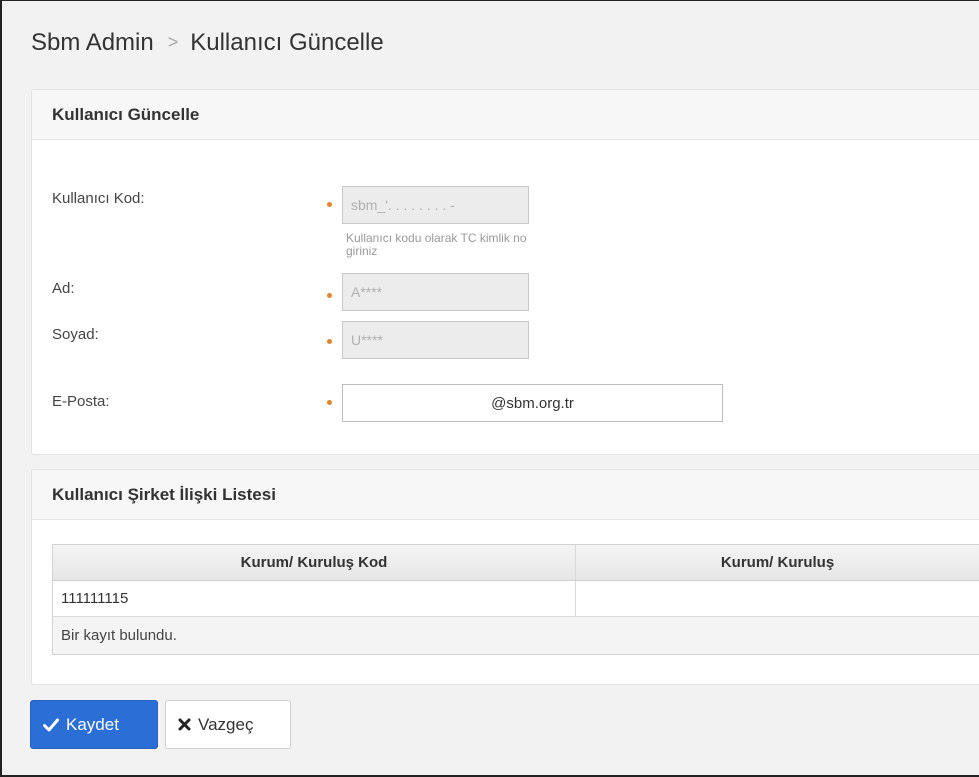 Image resolution: width=979 pixels, height=777 pixels. Describe the element at coordinates (435, 205) in the screenshot. I see `user-code-input: sbm_'. . . . . . . . -` at that location.